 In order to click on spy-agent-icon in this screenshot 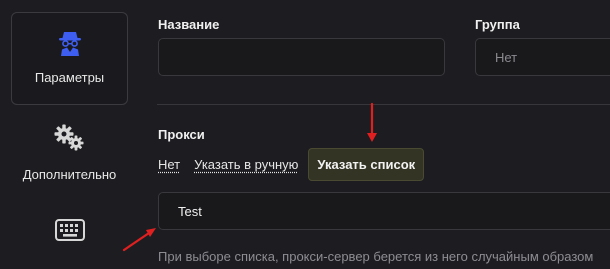, I will do `click(69, 44)`.